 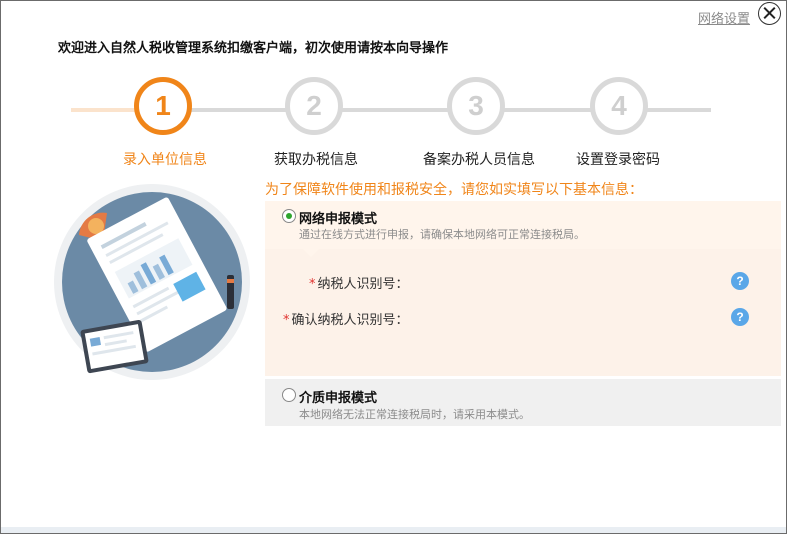 I want to click on step-2-label: 获取办税信息, so click(x=316, y=160).